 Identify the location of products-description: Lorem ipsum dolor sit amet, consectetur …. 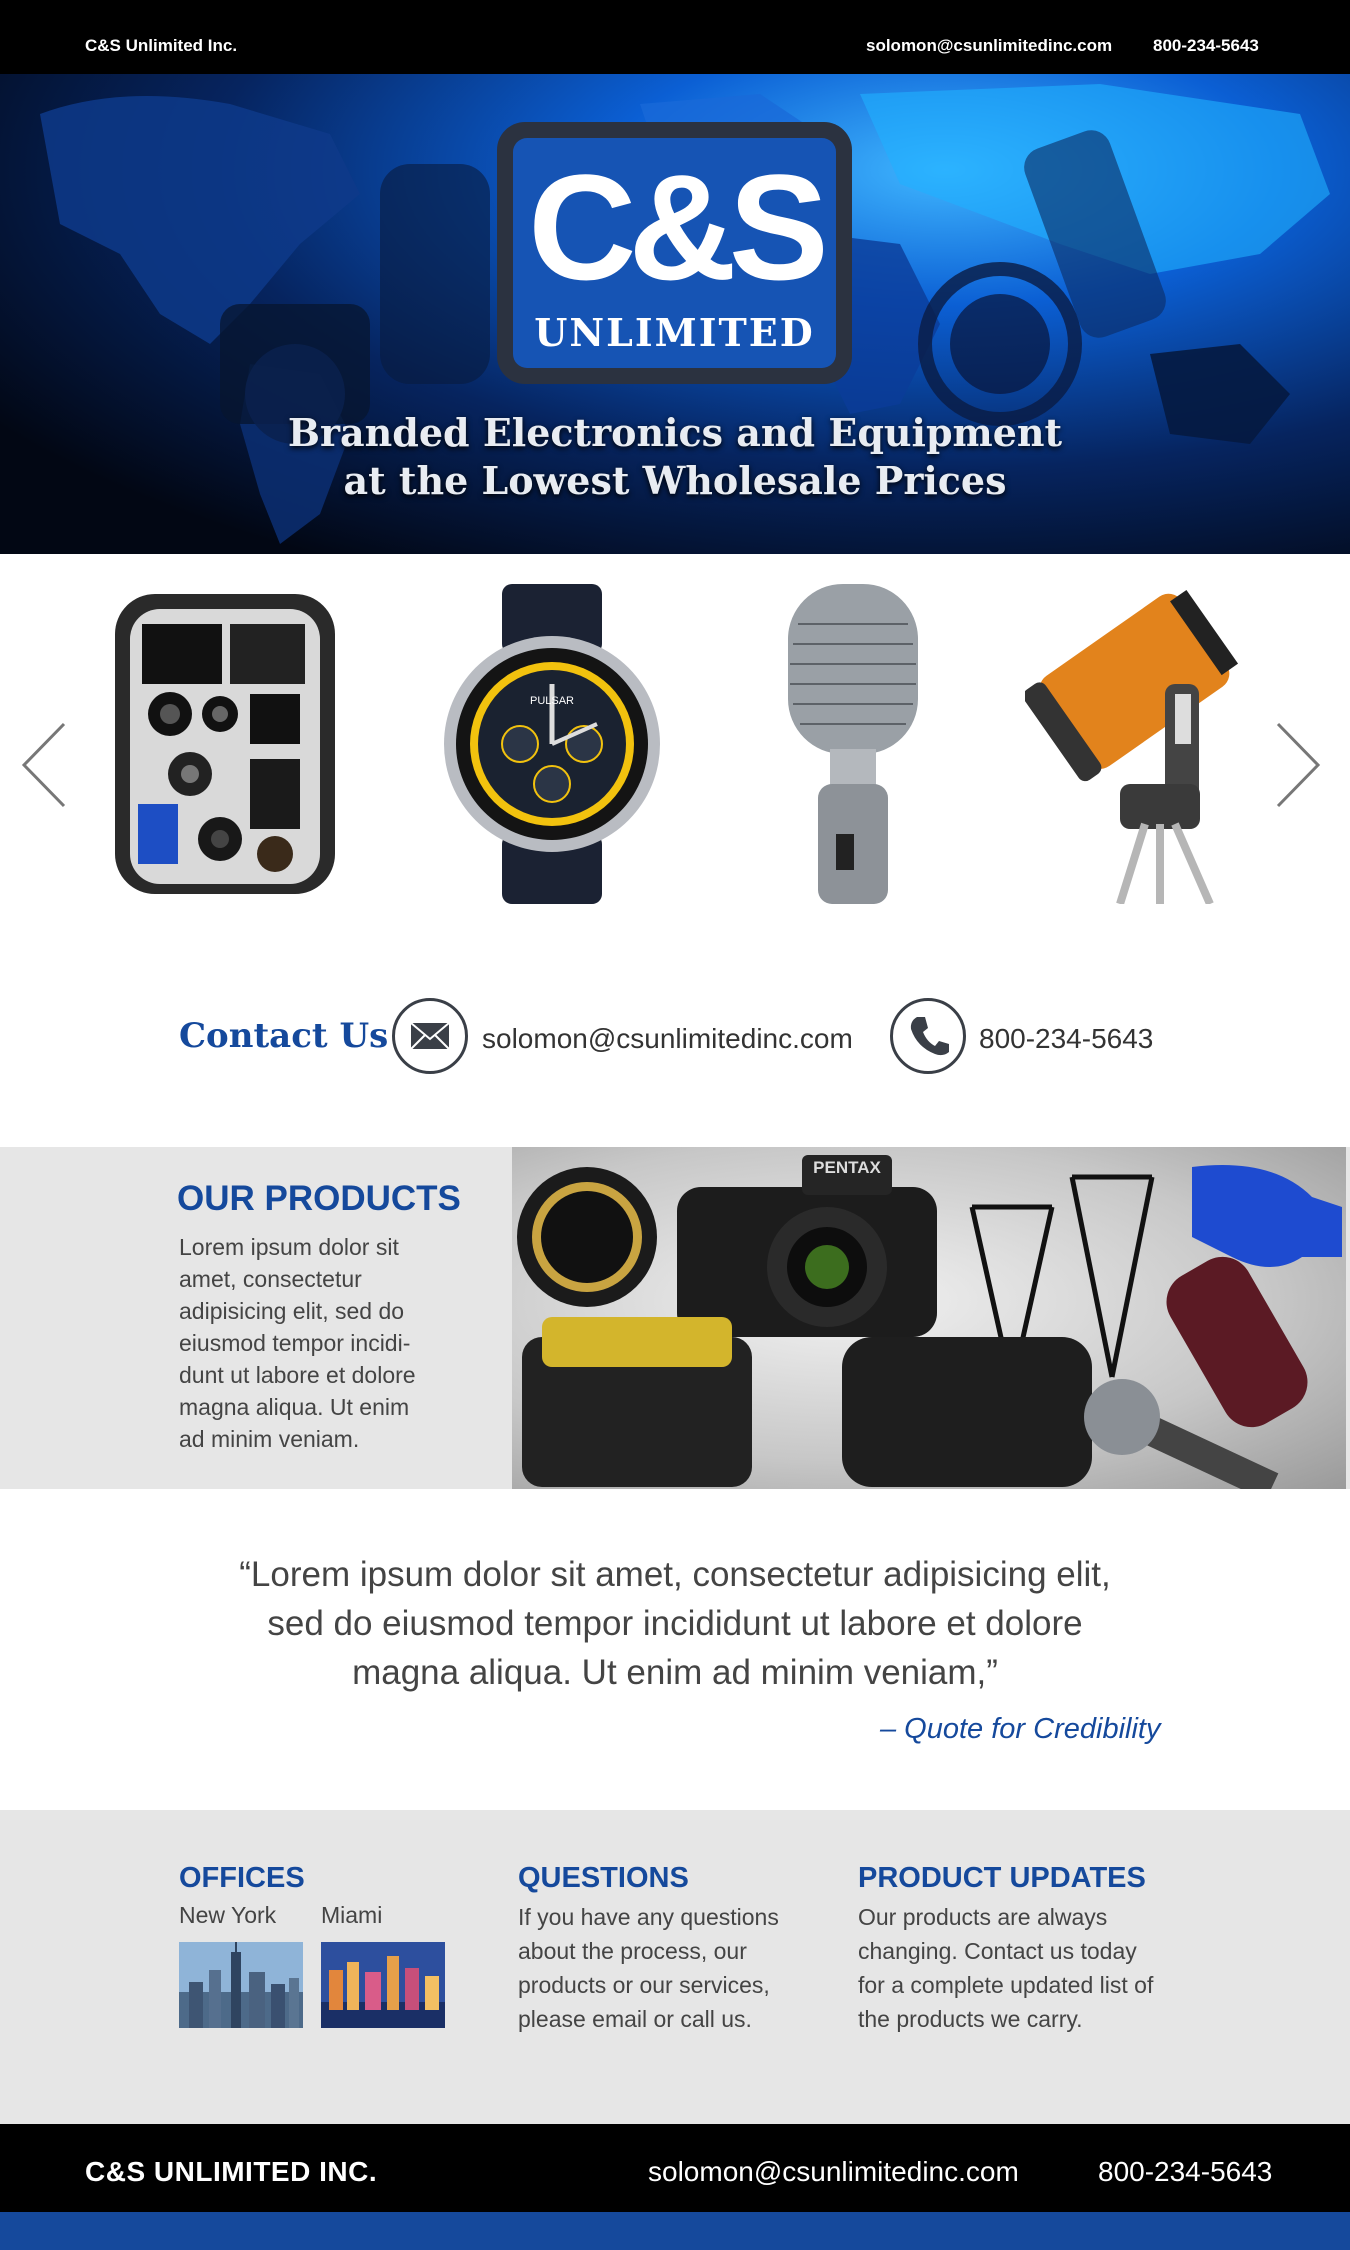
(297, 1343).